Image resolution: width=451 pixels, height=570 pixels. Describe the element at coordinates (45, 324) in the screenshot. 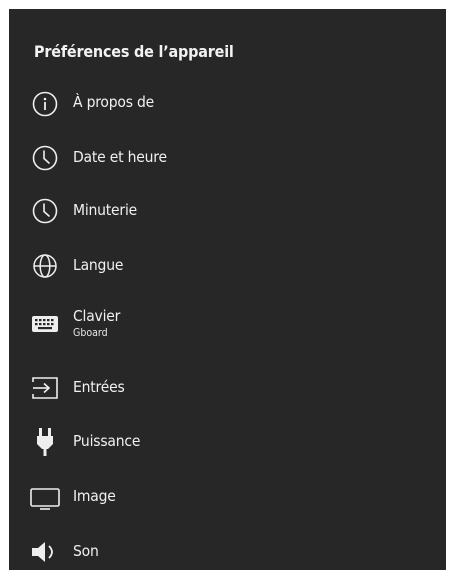

I see `keyboard-icon` at that location.